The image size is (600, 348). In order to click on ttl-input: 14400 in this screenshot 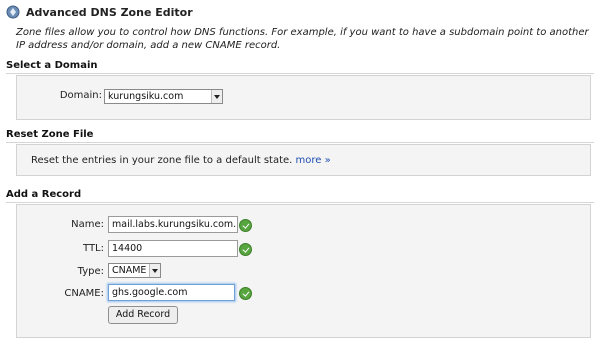, I will do `click(173, 248)`.